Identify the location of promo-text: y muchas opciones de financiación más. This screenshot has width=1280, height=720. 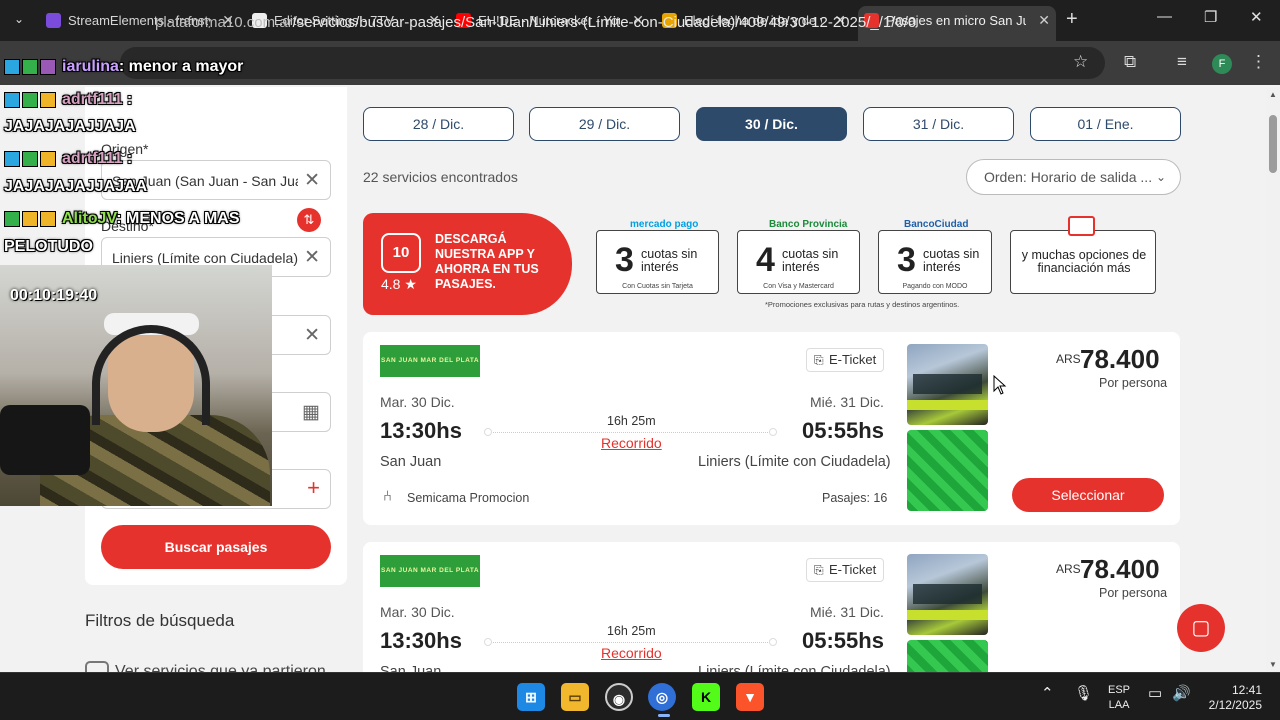
(1084, 261).